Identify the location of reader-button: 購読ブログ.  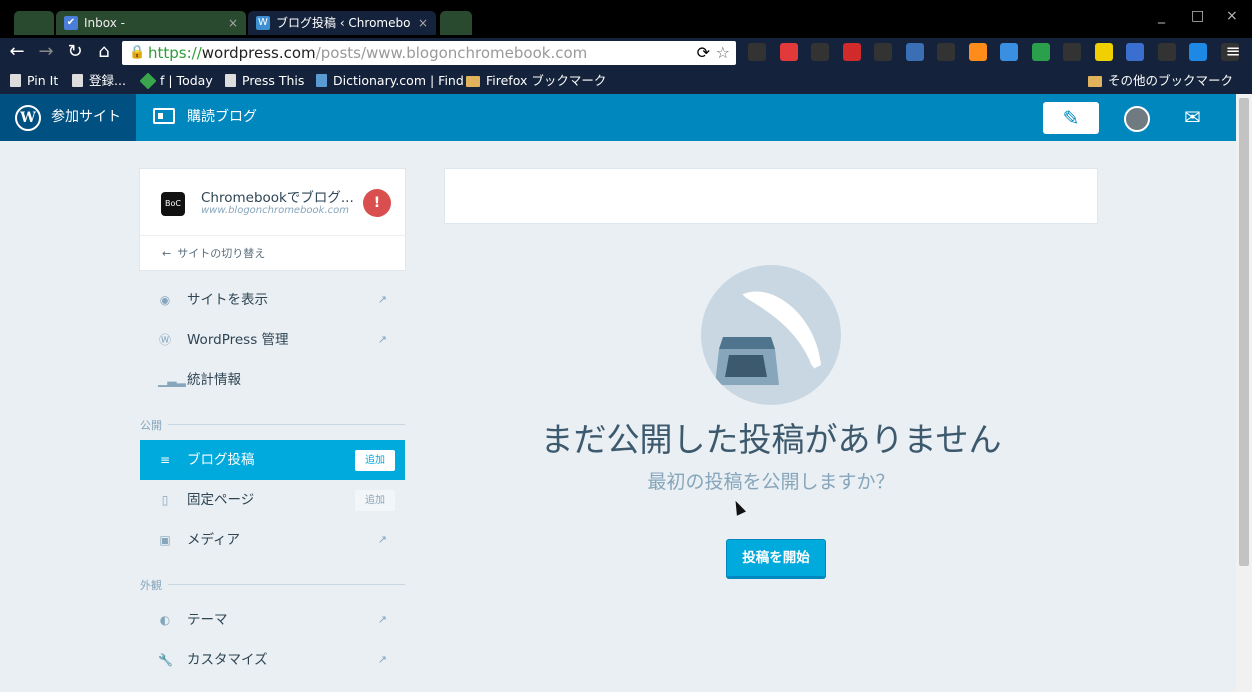
(205, 117).